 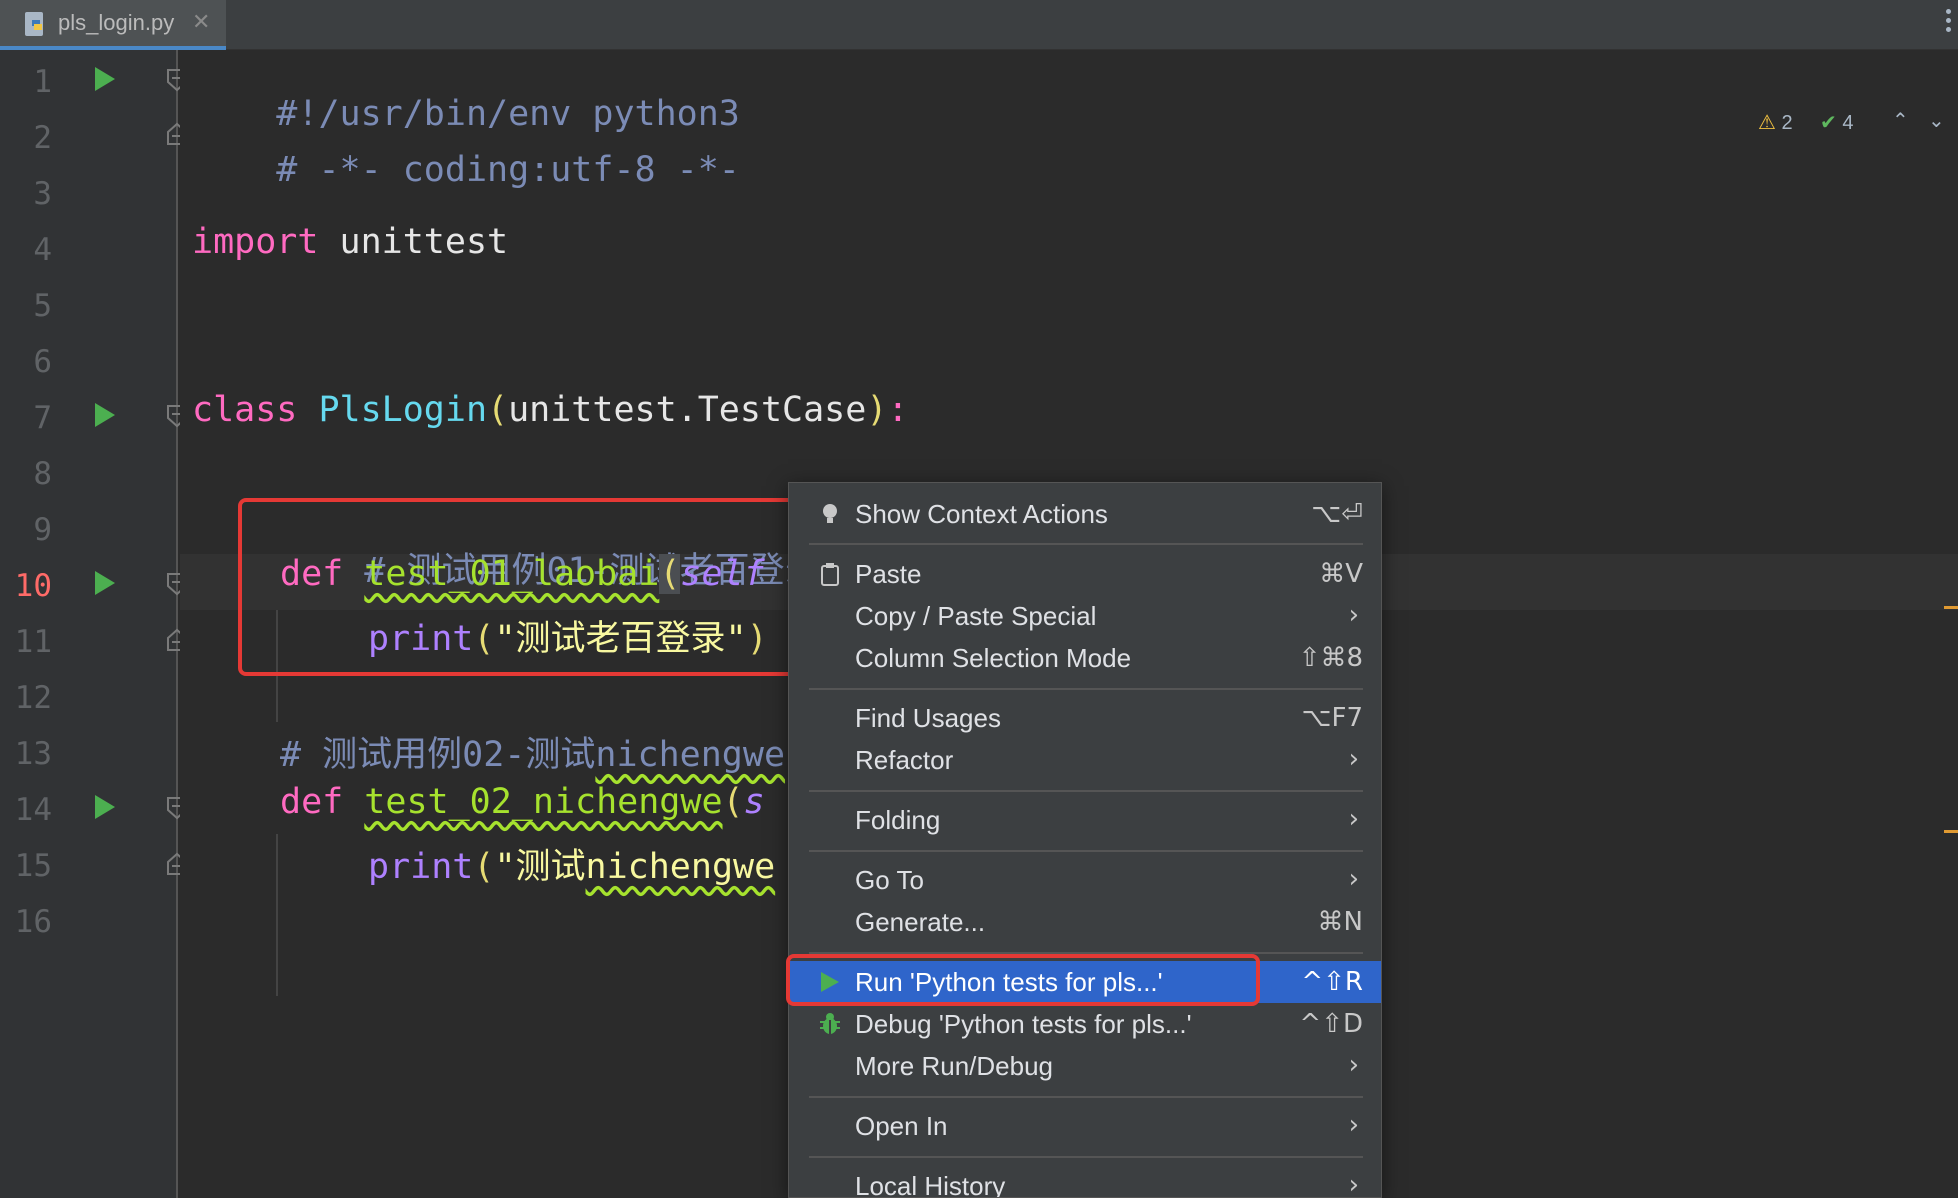 What do you see at coordinates (1936, 120) in the screenshot?
I see `next-highlight-icon: ⌄` at bounding box center [1936, 120].